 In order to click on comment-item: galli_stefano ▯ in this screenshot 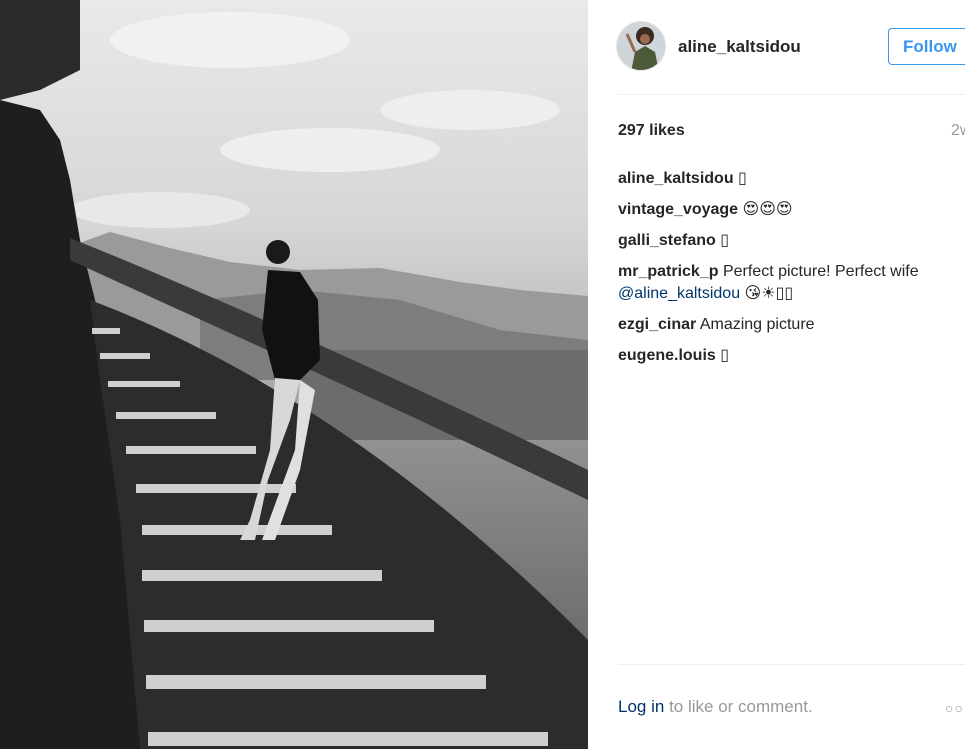, I will do `click(791, 241)`.